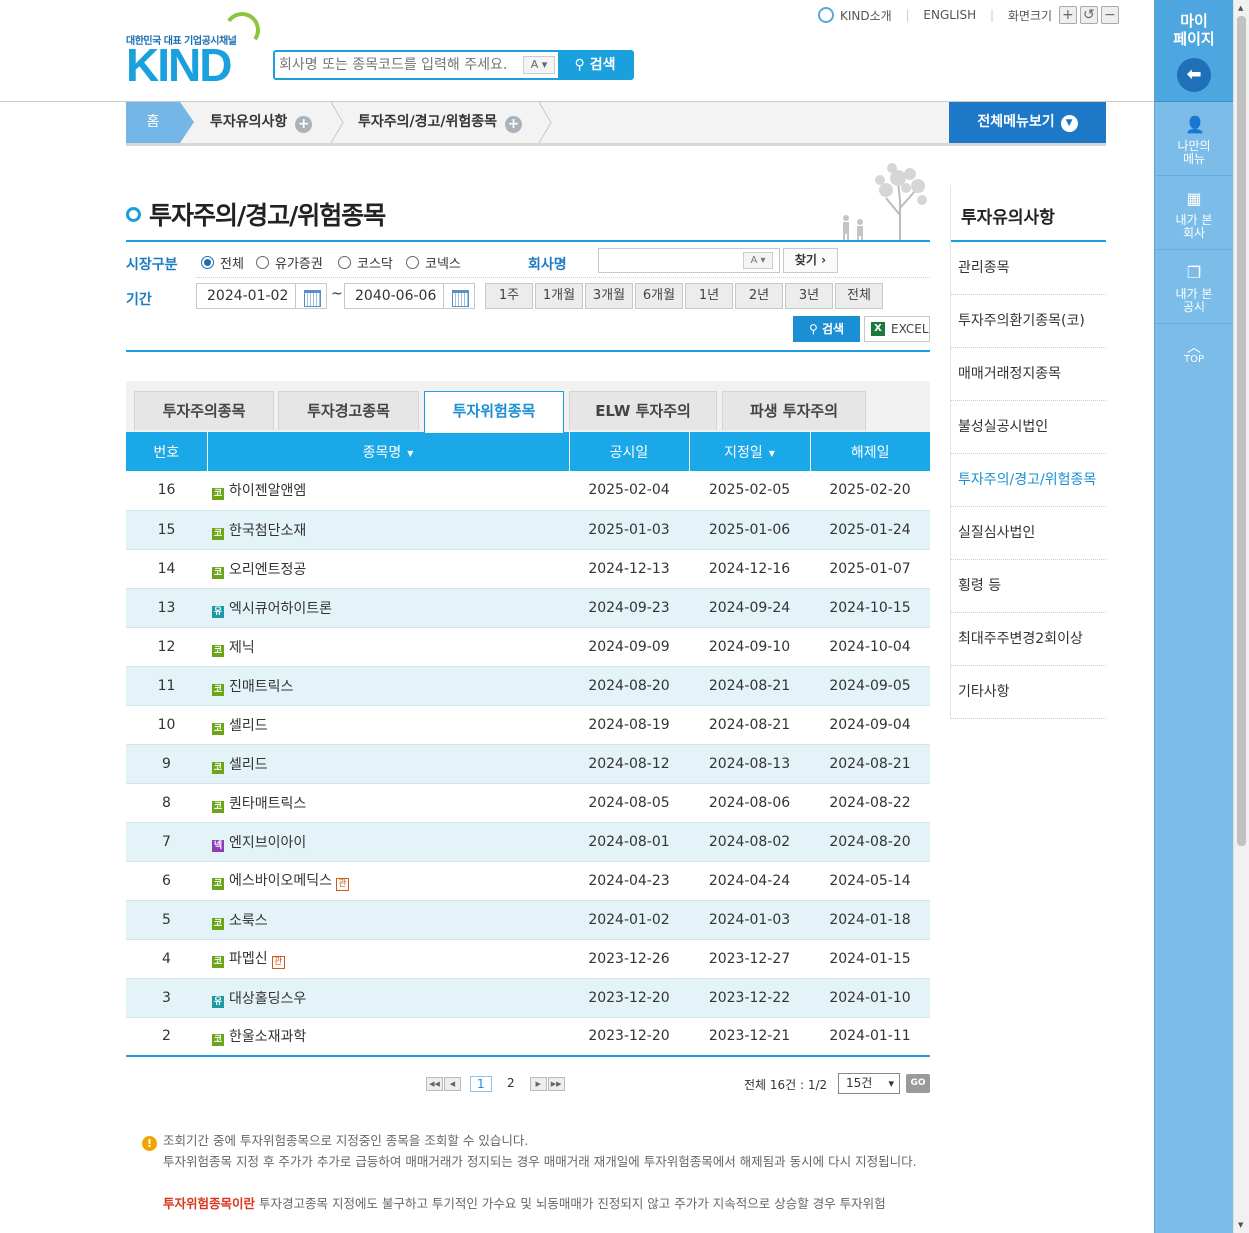 Image resolution: width=1249 pixels, height=1233 pixels. Describe the element at coordinates (1194, 139) in the screenshot. I see `my-menu-button: 👤 나만의 메뉴` at that location.